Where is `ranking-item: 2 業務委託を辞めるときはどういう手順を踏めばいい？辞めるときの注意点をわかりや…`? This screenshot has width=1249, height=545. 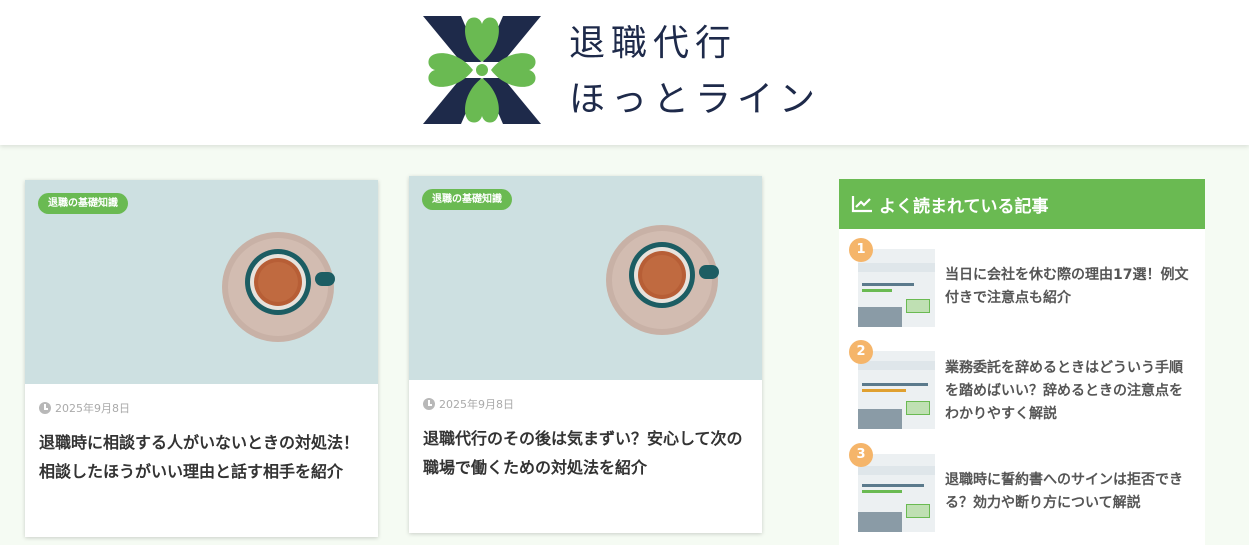 ranking-item: 2 業務委託を辞めるときはどういう手順を踏めばいい？辞めるときの注意点をわかりや… is located at coordinates (1022, 380).